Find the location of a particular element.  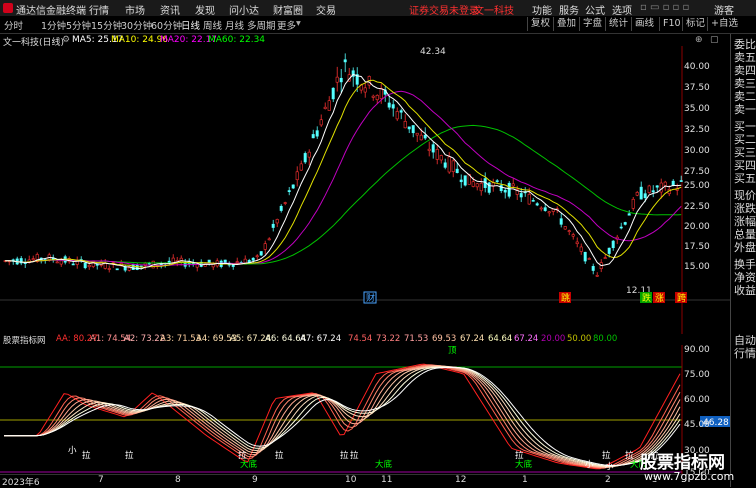

overlay-button: 叠加 is located at coordinates (566, 24).